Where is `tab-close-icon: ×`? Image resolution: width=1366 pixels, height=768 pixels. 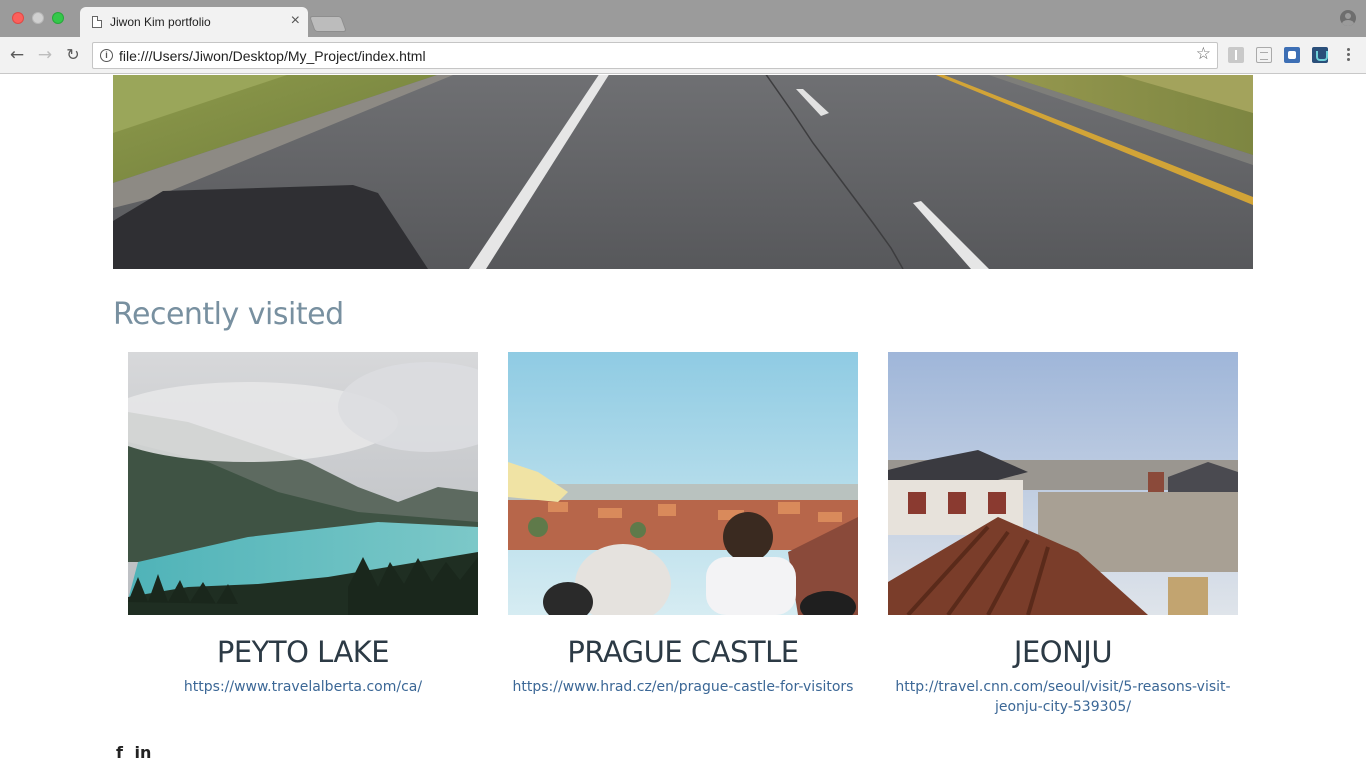 tab-close-icon: × is located at coordinates (295, 21).